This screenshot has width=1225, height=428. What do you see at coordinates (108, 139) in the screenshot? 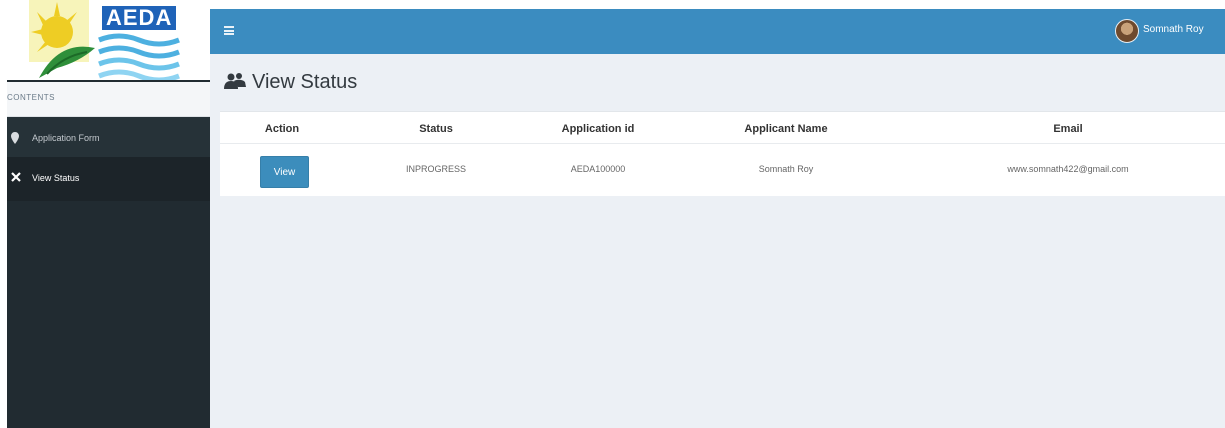
I see `sidebar-item-application-form: Application Form` at bounding box center [108, 139].